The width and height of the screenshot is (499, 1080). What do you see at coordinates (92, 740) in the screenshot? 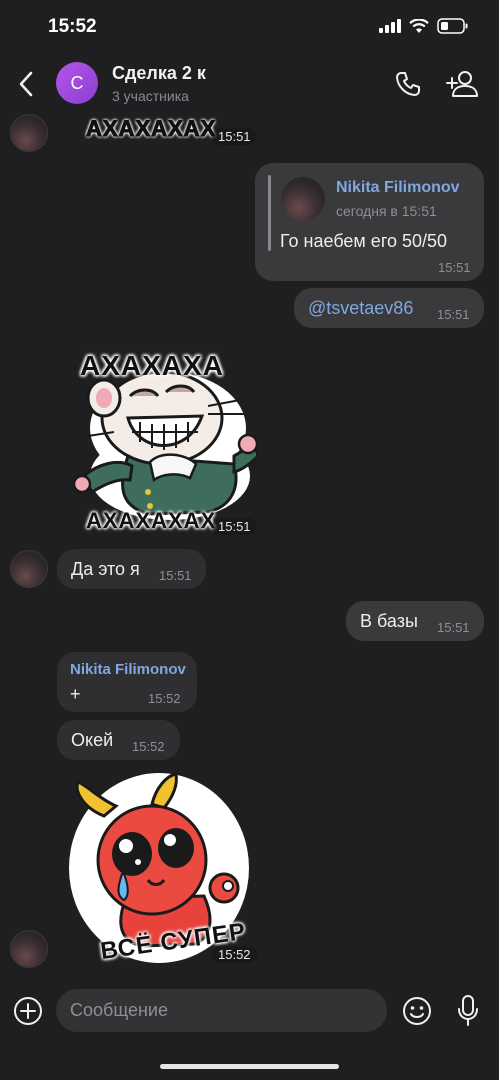
I see `message-text: Окей` at bounding box center [92, 740].